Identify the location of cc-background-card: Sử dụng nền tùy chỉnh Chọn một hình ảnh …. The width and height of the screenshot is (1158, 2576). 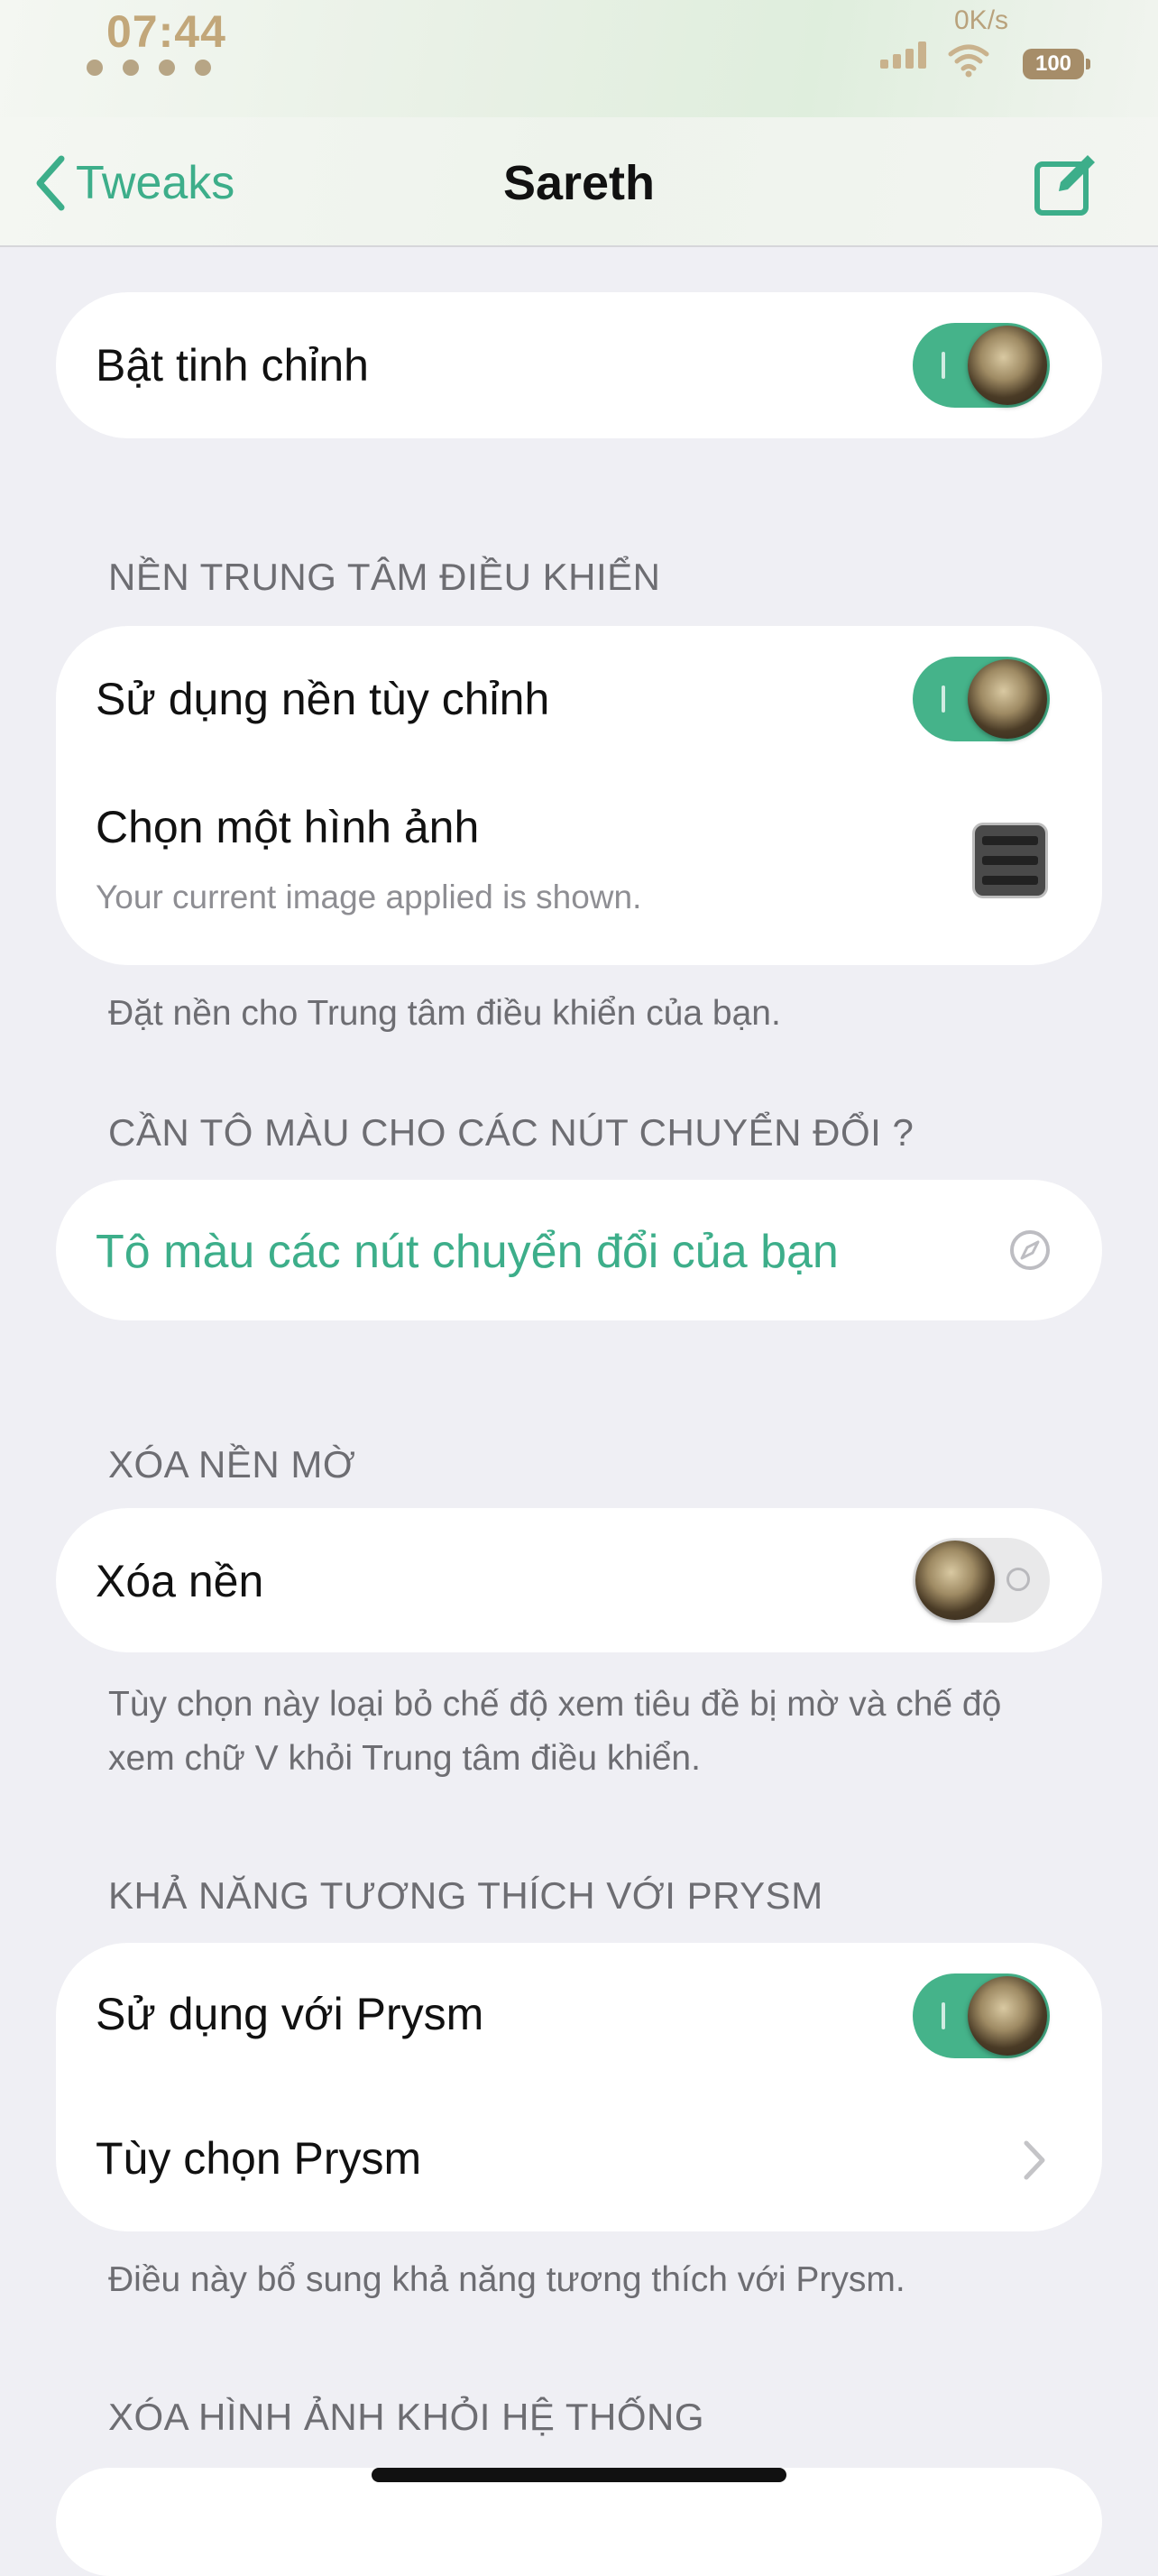
(579, 795).